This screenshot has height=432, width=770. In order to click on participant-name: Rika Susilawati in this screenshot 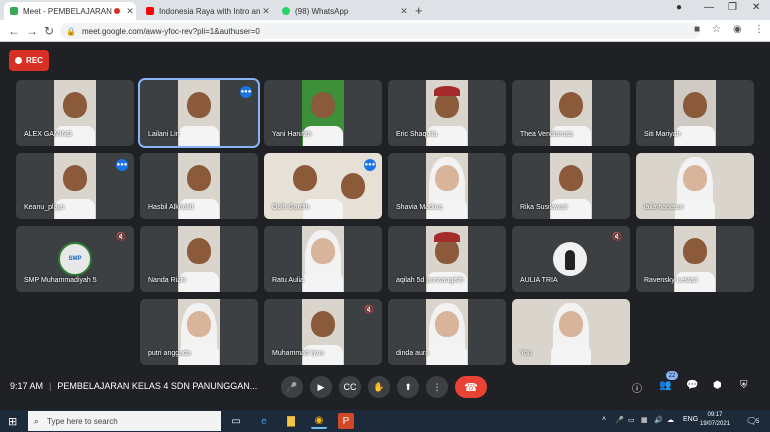, I will do `click(544, 207)`.